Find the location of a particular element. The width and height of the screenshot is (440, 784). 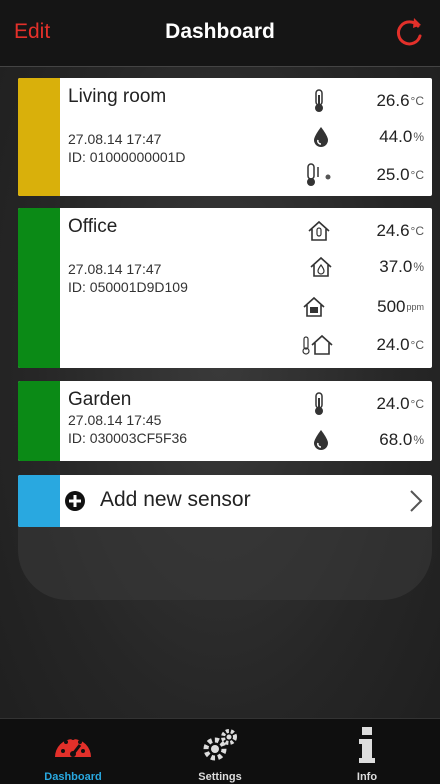

refresh-icon is located at coordinates (409, 33).